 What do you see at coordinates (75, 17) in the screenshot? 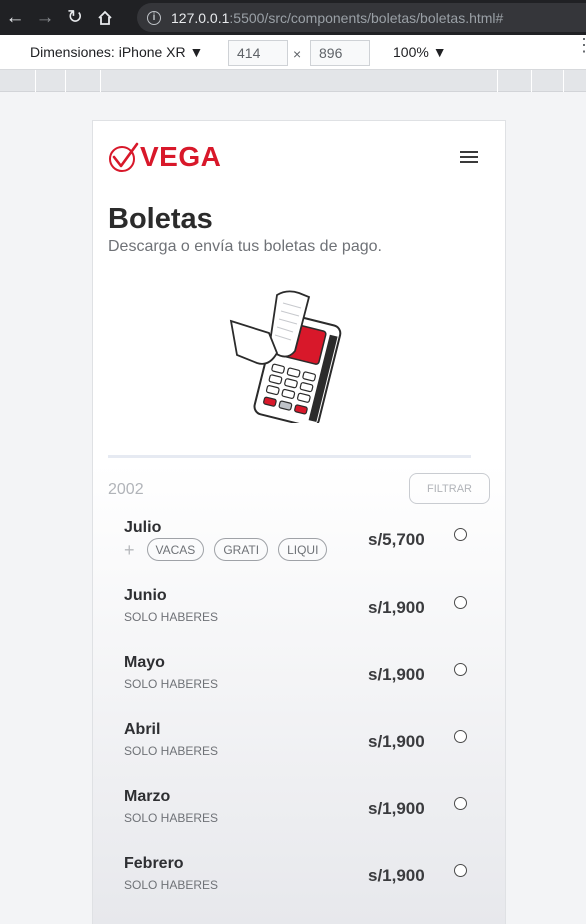
I see `reload-icon: ↻` at bounding box center [75, 17].